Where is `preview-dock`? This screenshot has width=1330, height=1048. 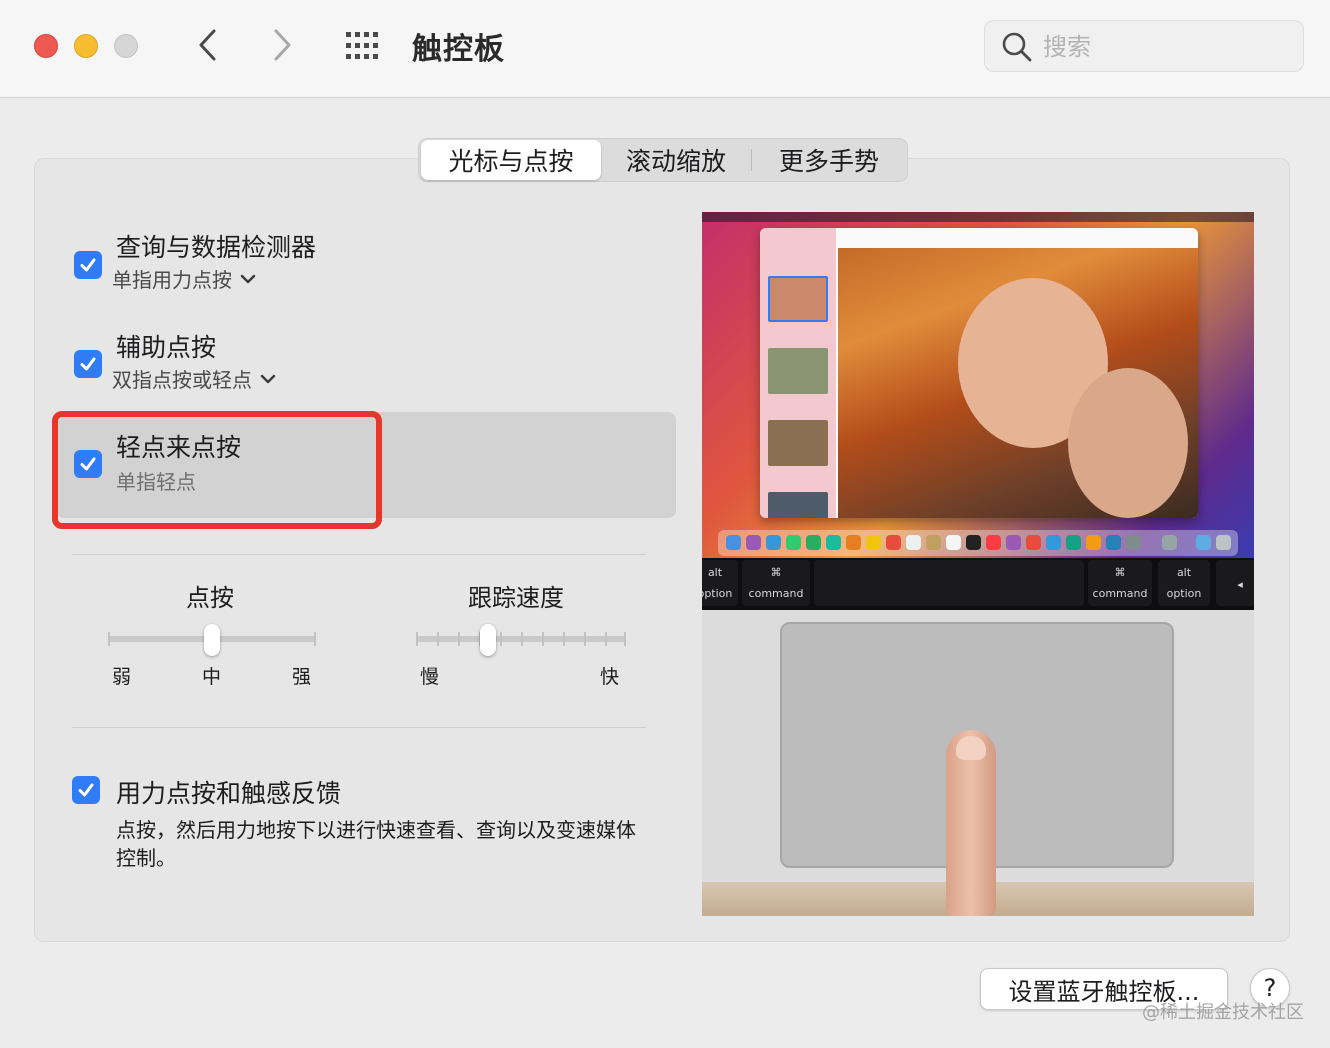 preview-dock is located at coordinates (978, 543).